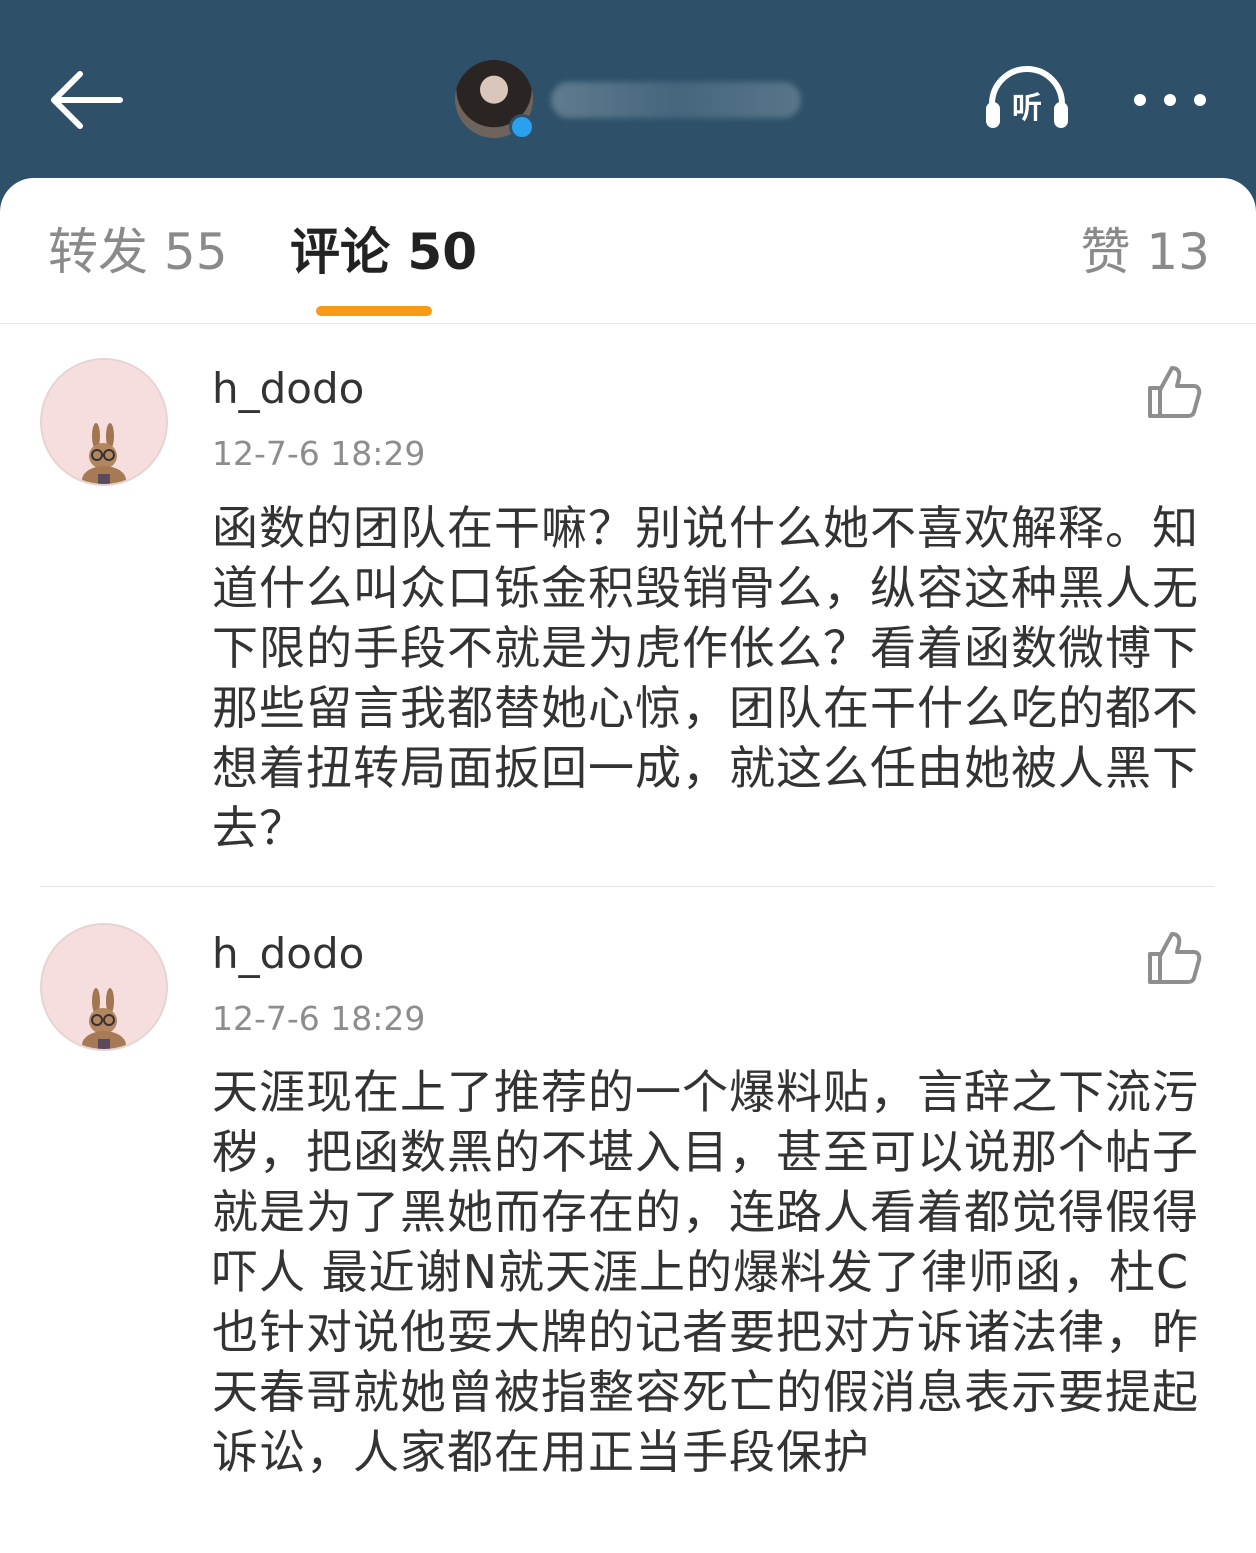 This screenshot has height=1553, width=1256. Describe the element at coordinates (628, 251) in the screenshot. I see `tab-bar: 转发 55 评论 50 赞 13` at that location.